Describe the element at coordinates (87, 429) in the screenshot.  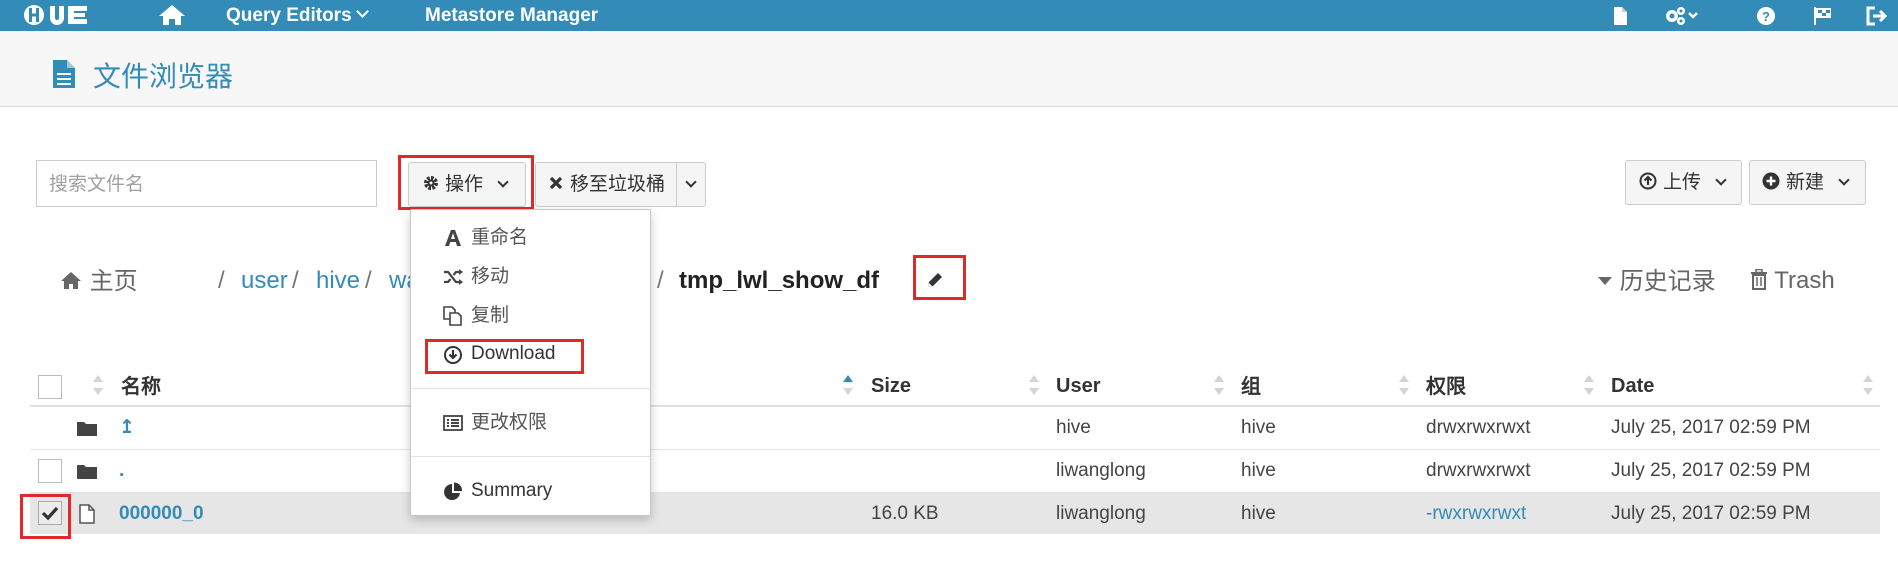
I see `folder-icon` at that location.